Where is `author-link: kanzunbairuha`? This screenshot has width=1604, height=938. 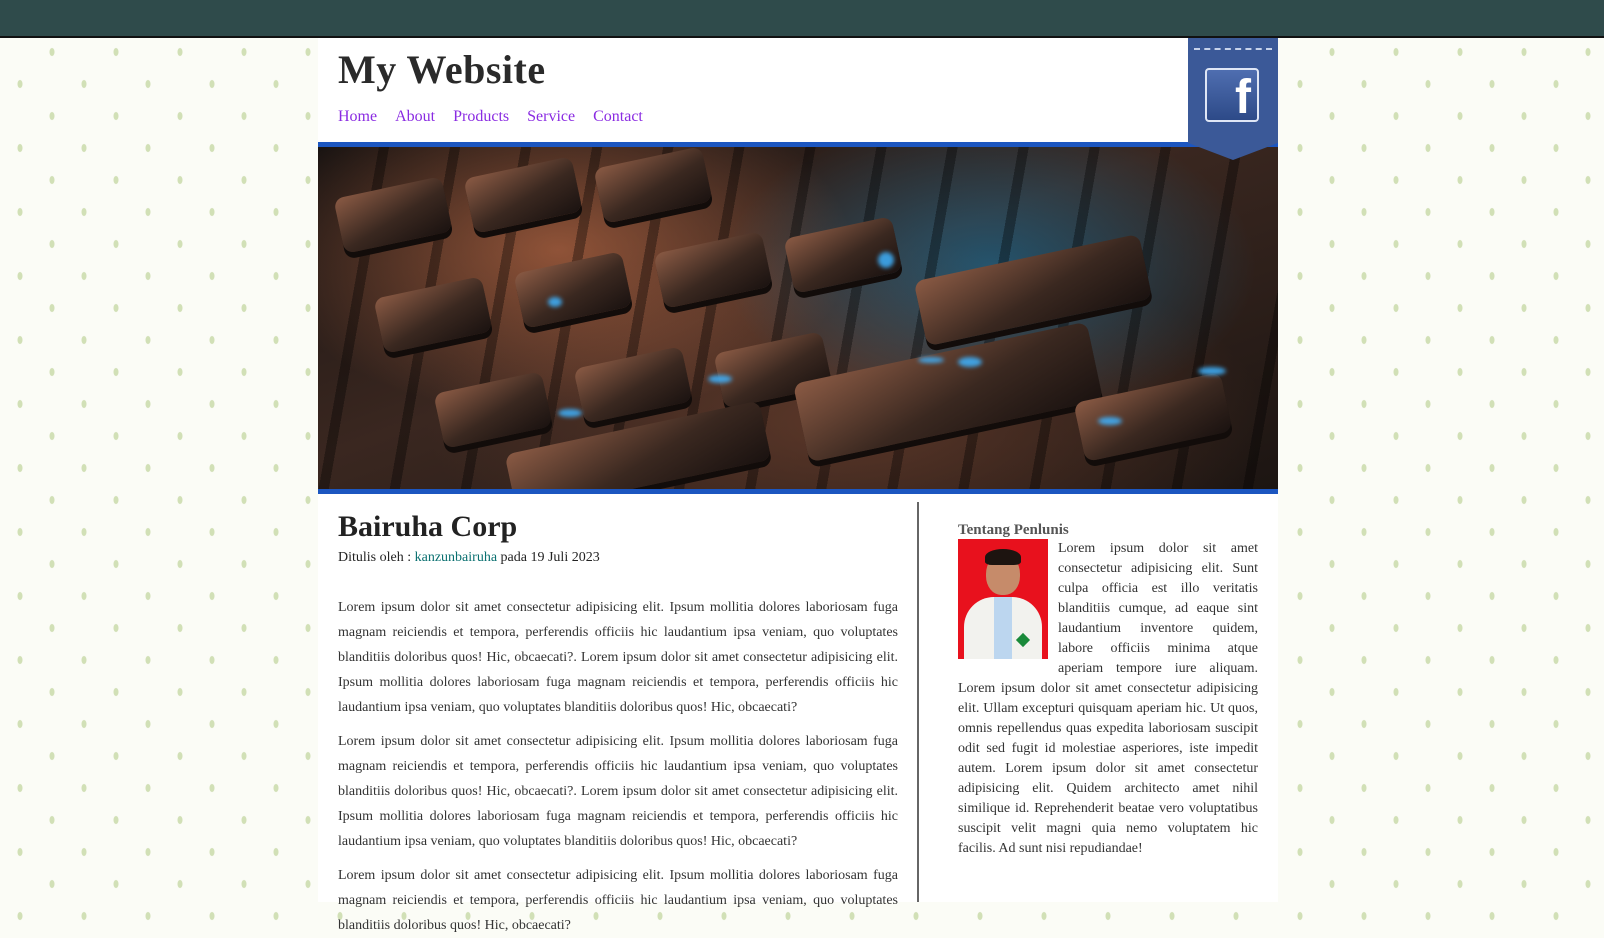
author-link: kanzunbairuha is located at coordinates (456, 557).